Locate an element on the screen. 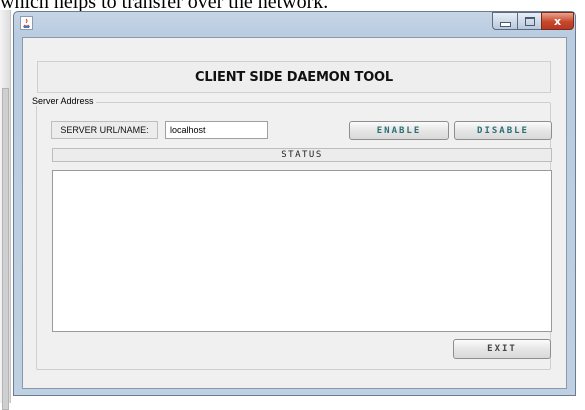  minimize-button is located at coordinates (505, 21).